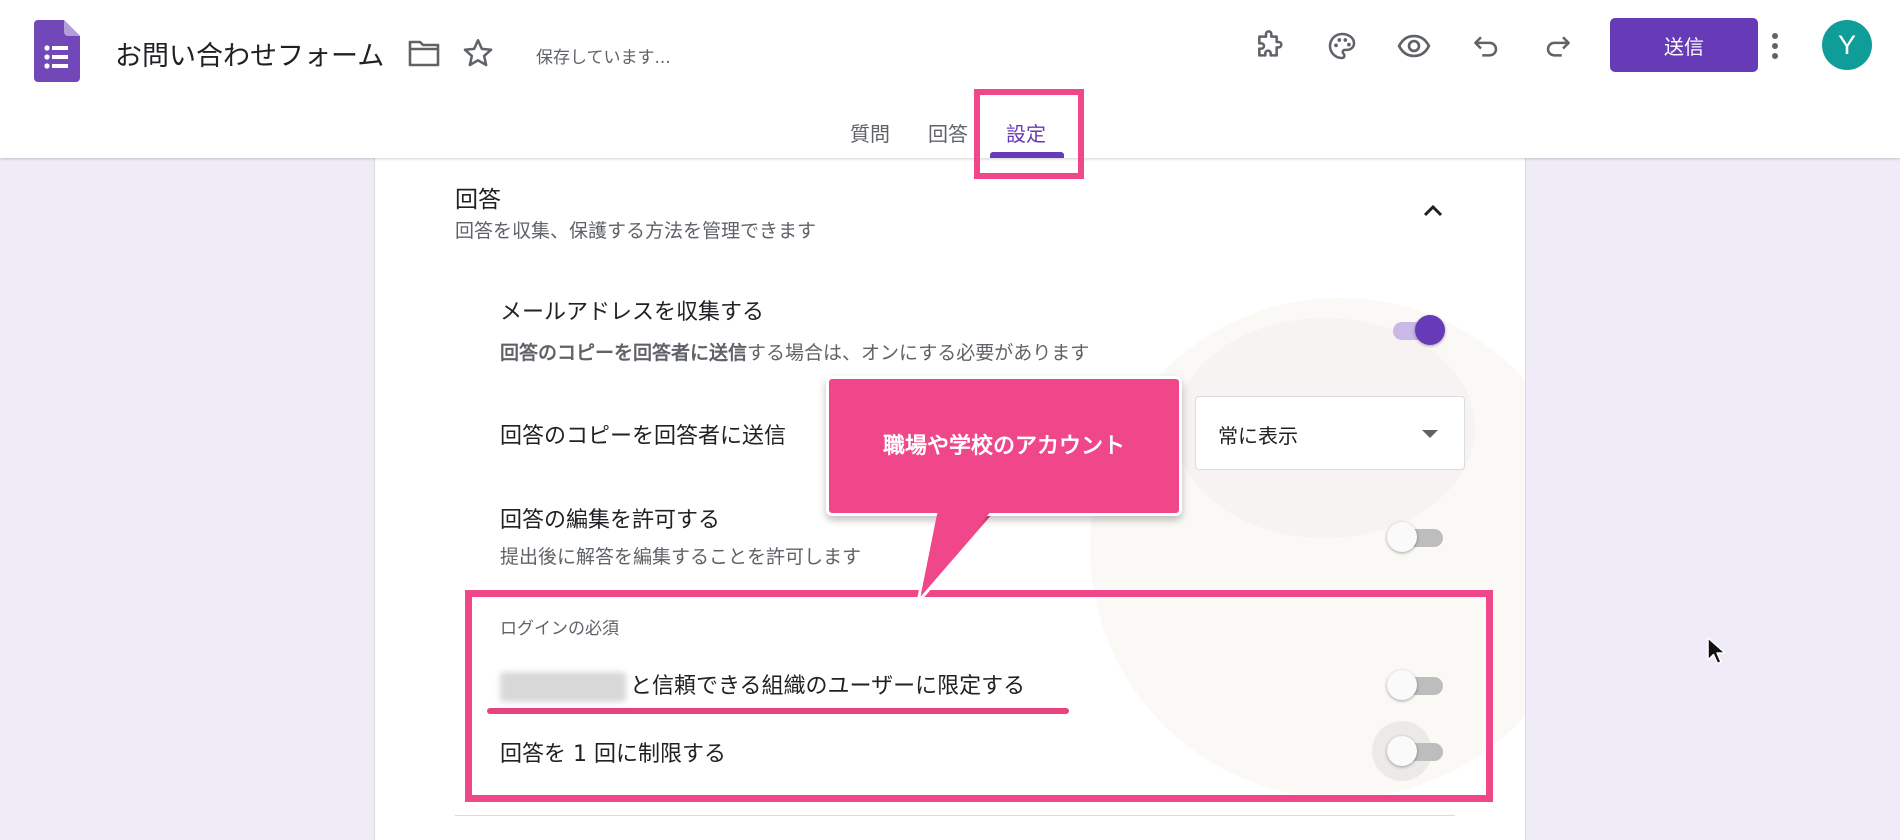 This screenshot has height=840, width=1900. I want to click on limit-one-response-title: 回答を 1 回に制限する, so click(613, 754).